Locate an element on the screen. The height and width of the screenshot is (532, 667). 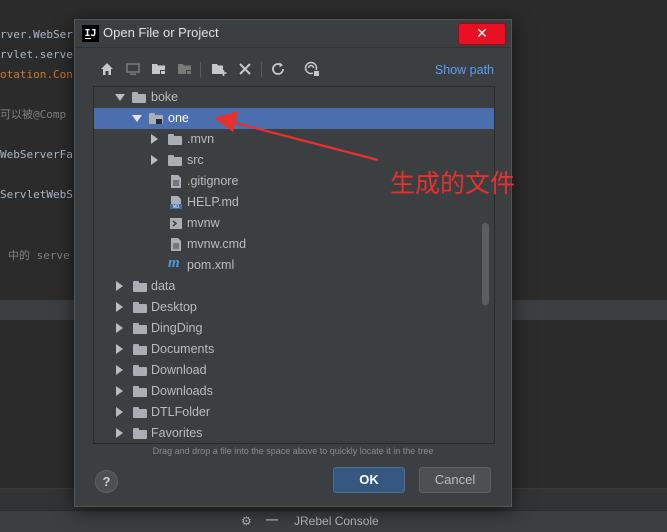
code-line: otation.Con is located at coordinates (36, 74).